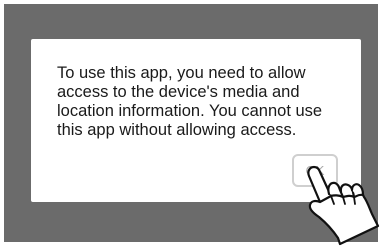 The image size is (384, 248). I want to click on message-line: location information. You cannot use, so click(190, 111).